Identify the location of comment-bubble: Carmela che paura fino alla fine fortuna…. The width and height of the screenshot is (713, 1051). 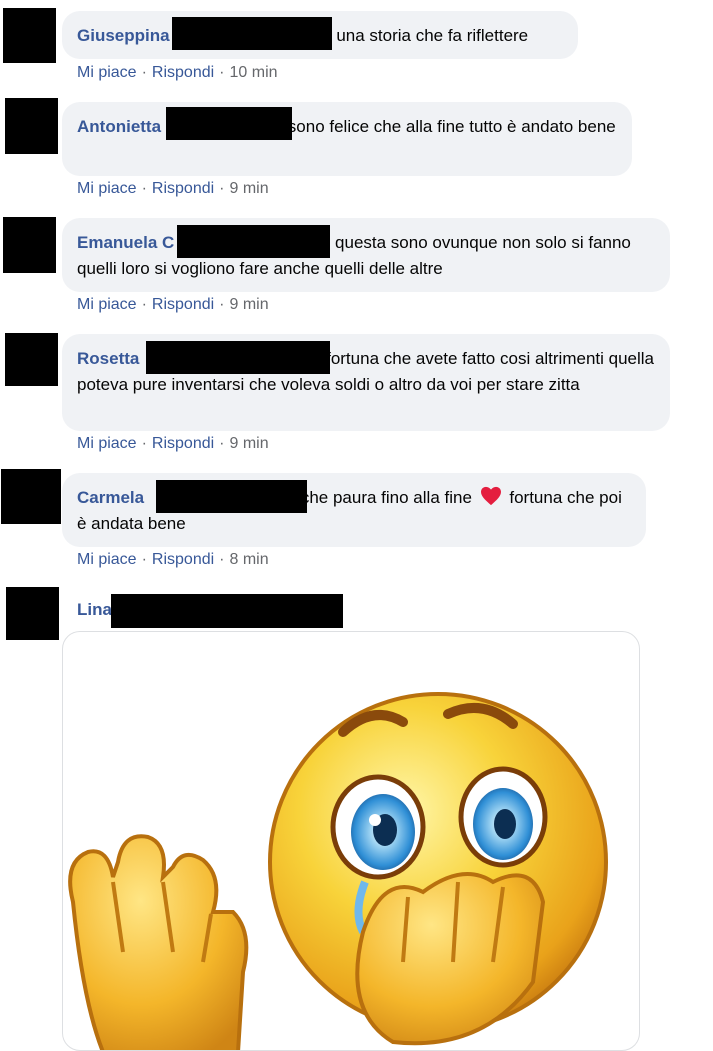
(354, 510).